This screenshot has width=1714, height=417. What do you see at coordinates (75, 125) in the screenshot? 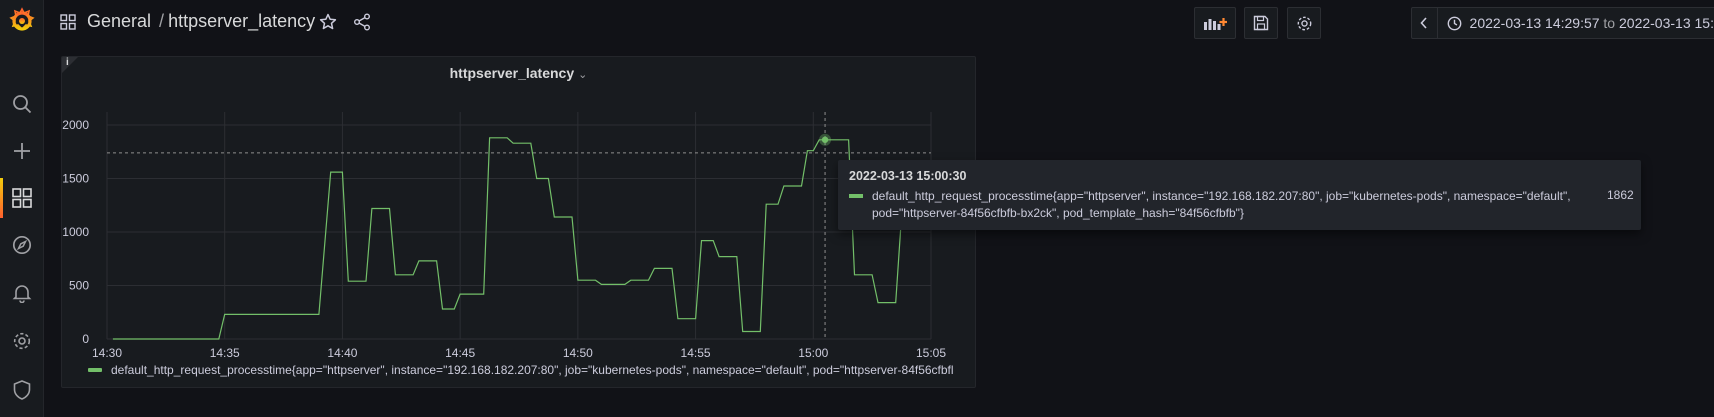
I see `y-tick-label: 2000` at bounding box center [75, 125].